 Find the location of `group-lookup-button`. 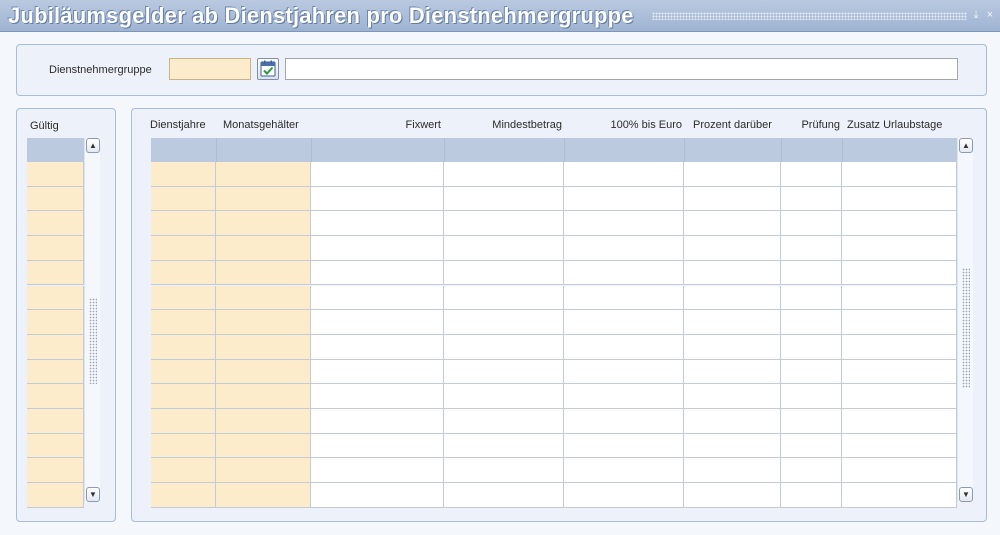

group-lookup-button is located at coordinates (268, 69).